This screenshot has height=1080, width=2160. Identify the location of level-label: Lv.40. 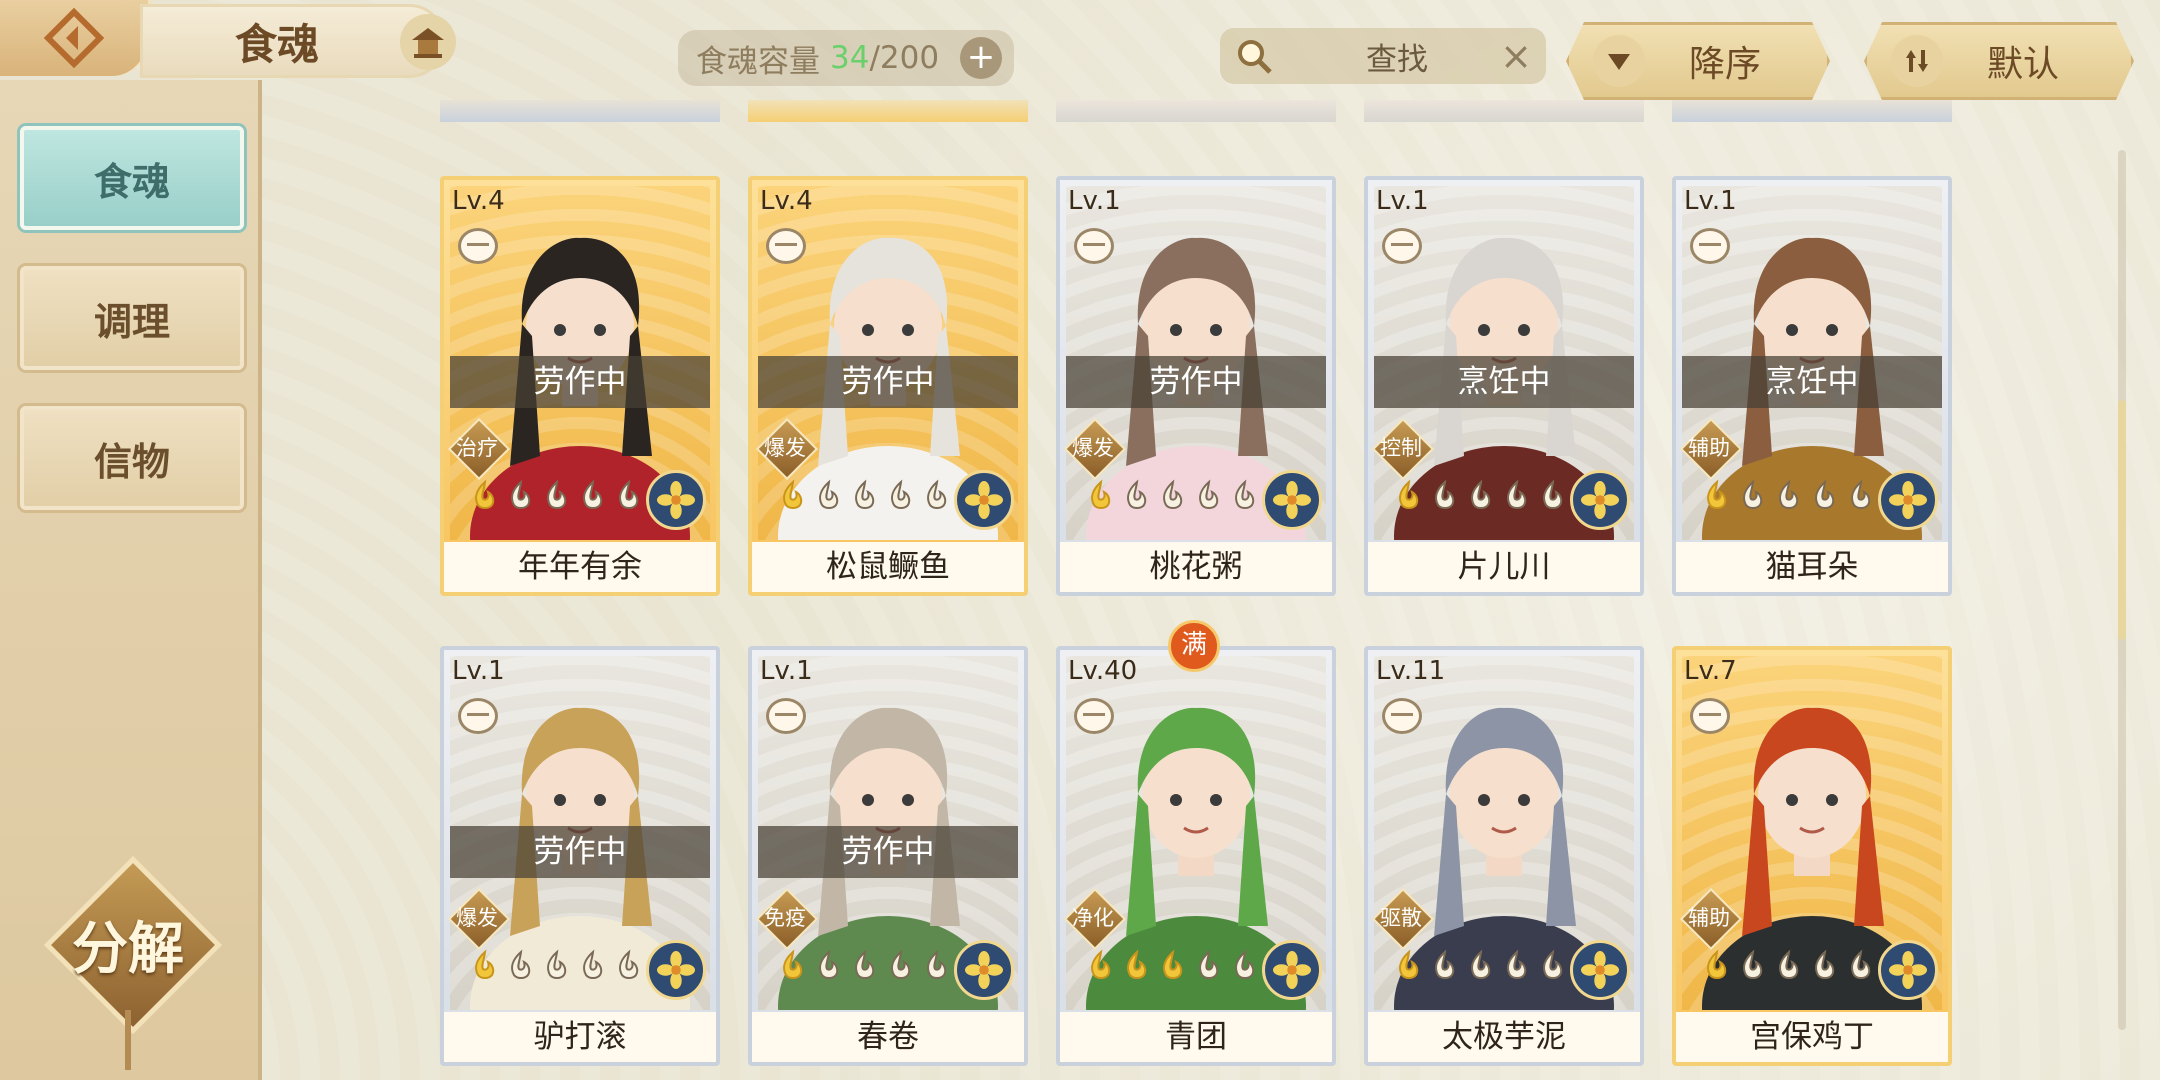
(1103, 671).